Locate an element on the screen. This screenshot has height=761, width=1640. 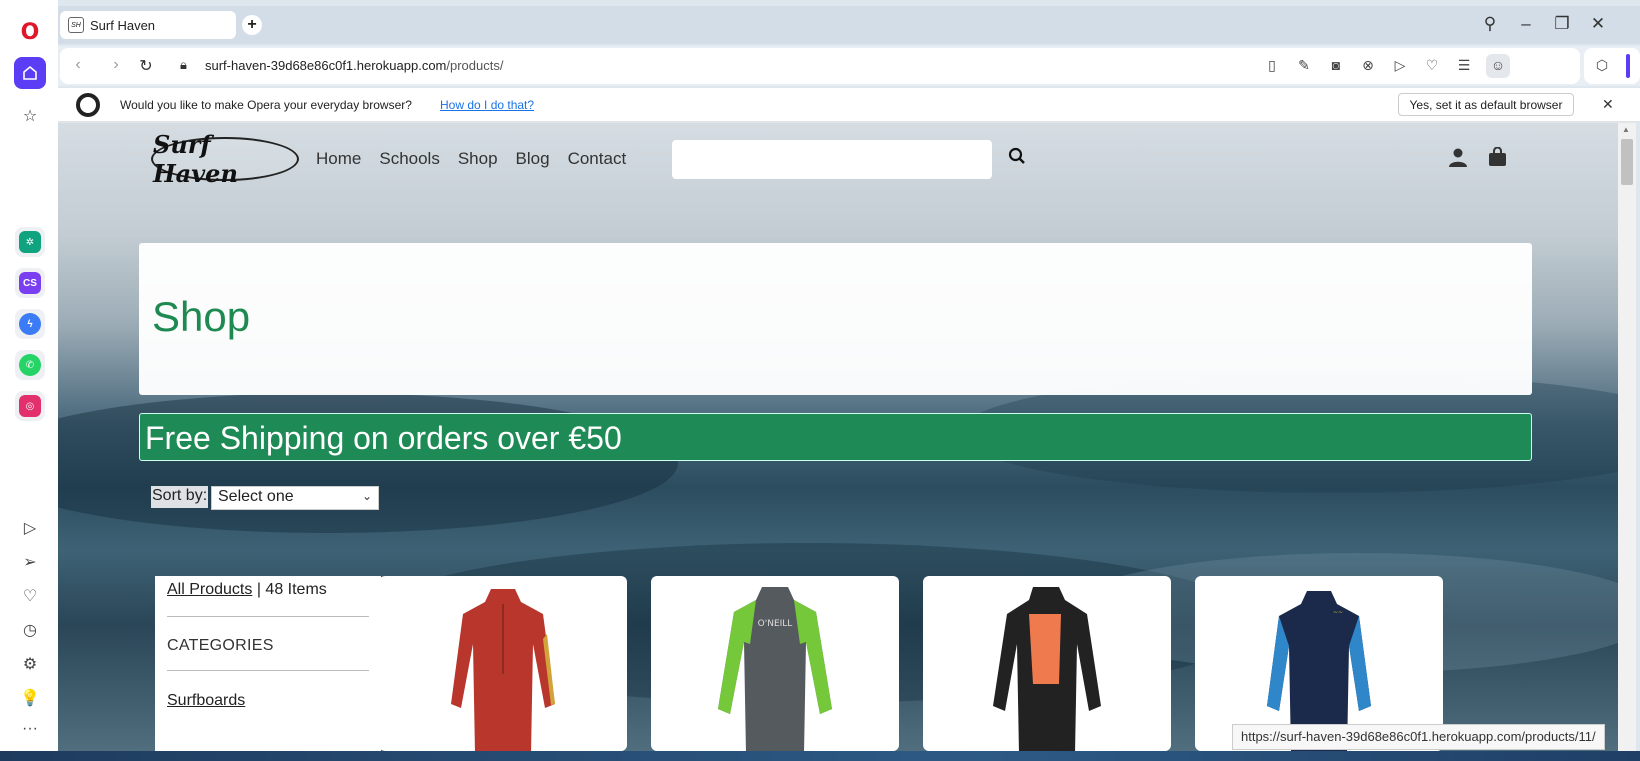
nav-schools: Schools is located at coordinates (409, 159).